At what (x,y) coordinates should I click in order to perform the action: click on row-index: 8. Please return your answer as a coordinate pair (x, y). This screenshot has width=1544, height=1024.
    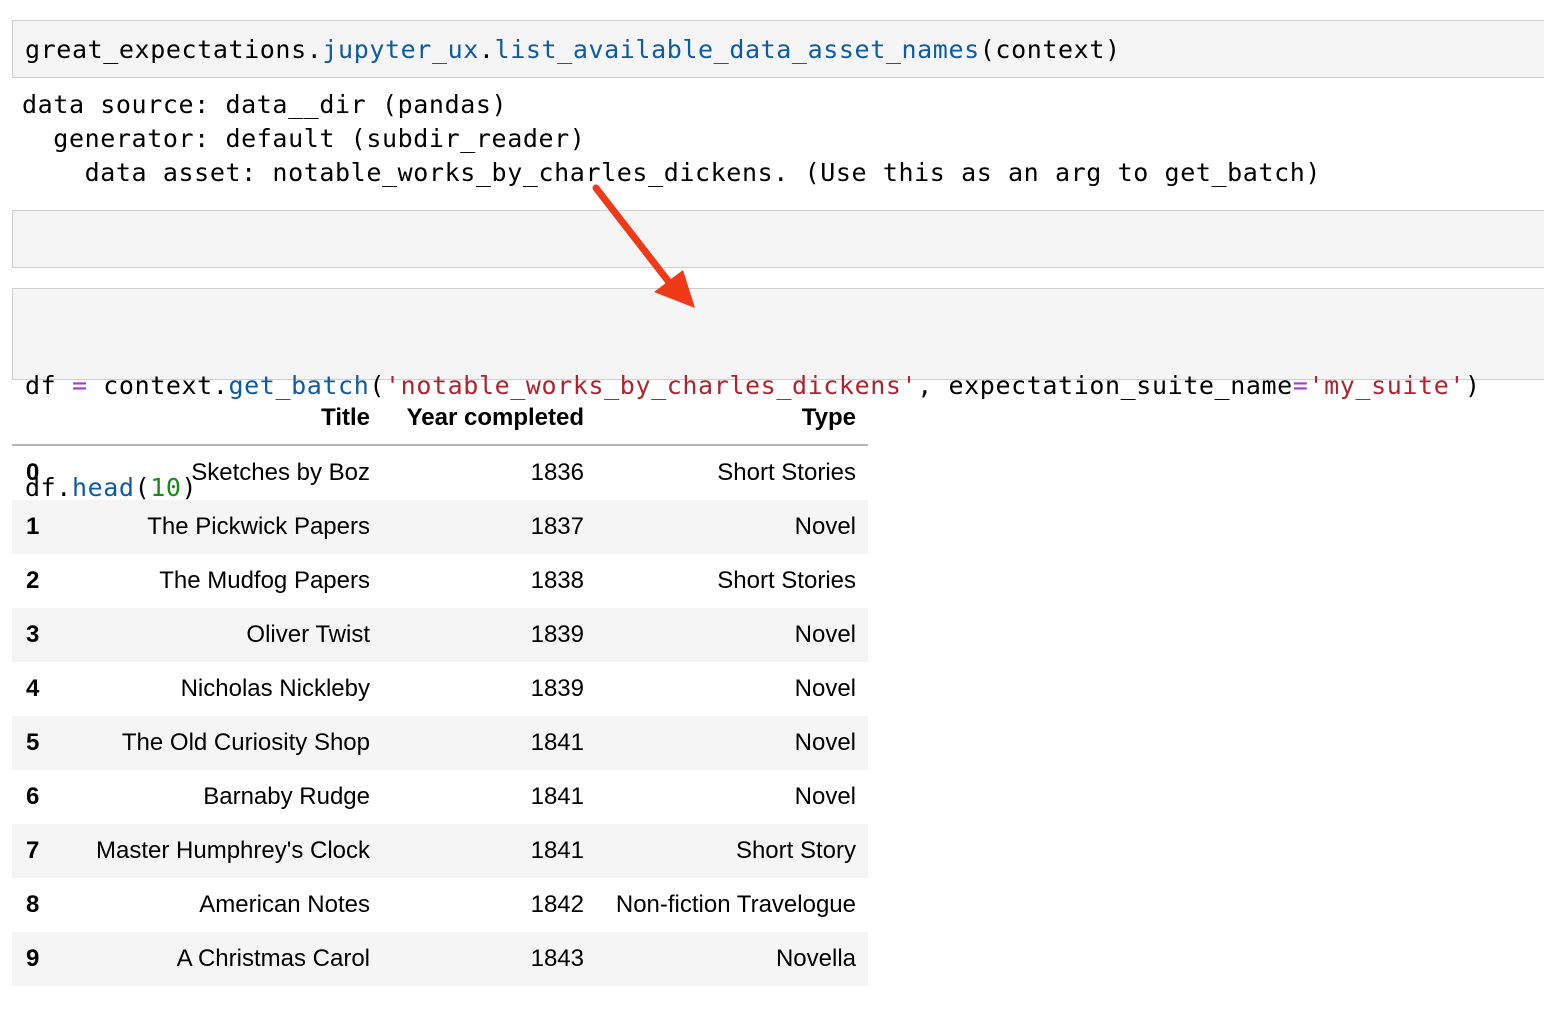
    Looking at the image, I should click on (33, 904).